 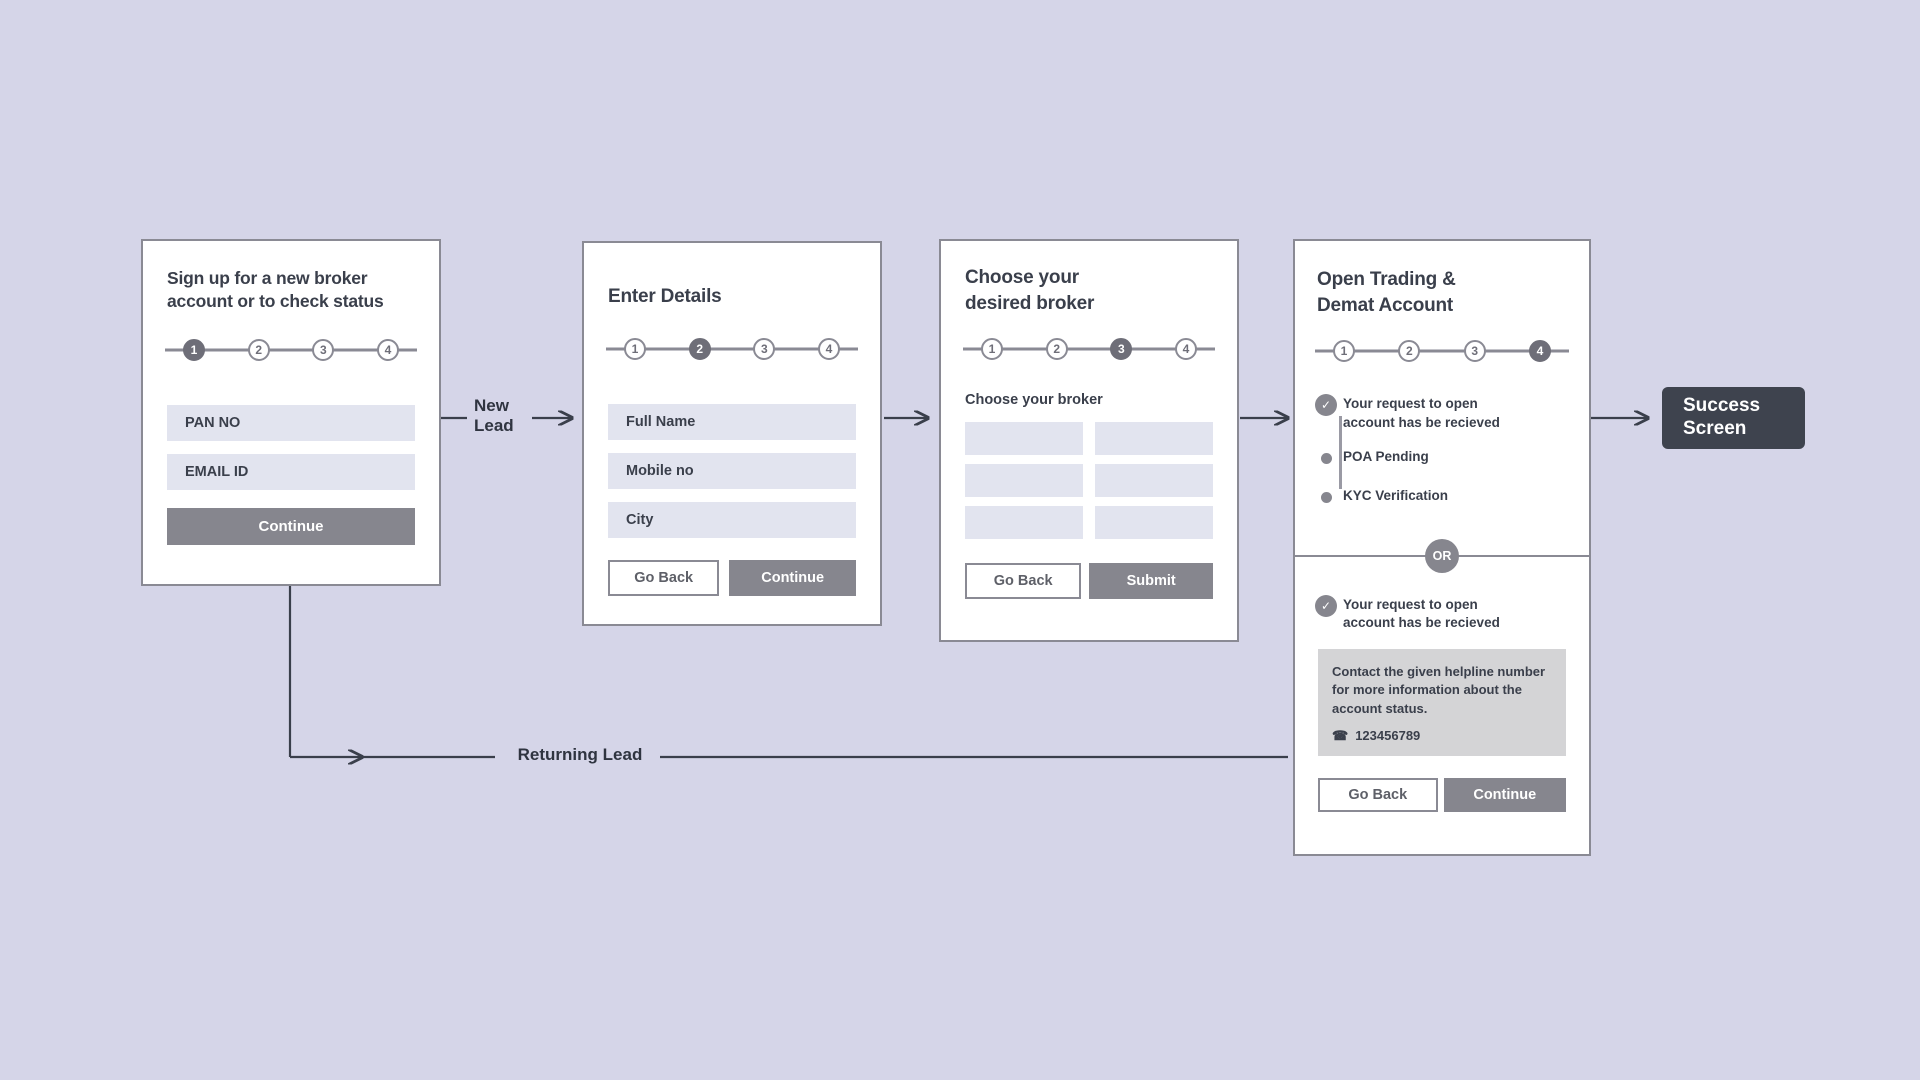 What do you see at coordinates (1089, 481) in the screenshot?
I see `broker-grid` at bounding box center [1089, 481].